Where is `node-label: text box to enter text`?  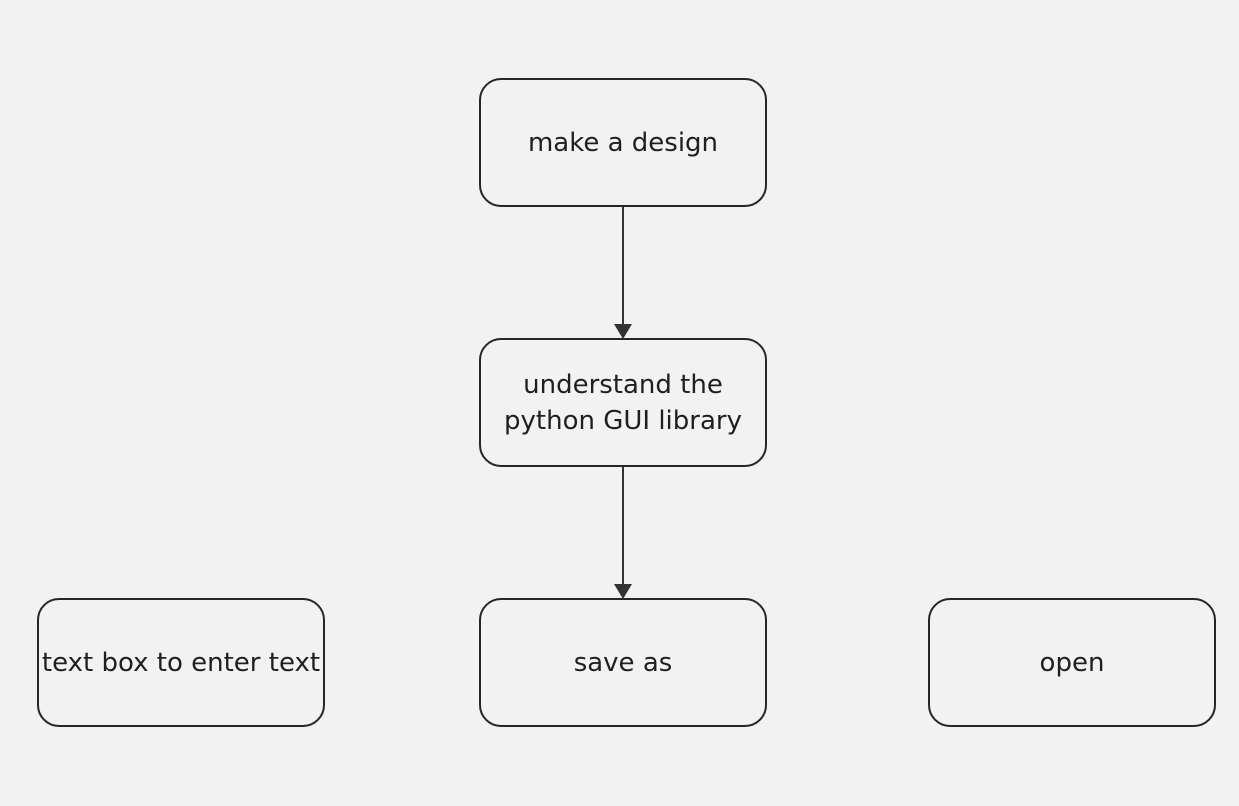
node-label: text box to enter text is located at coordinates (181, 662).